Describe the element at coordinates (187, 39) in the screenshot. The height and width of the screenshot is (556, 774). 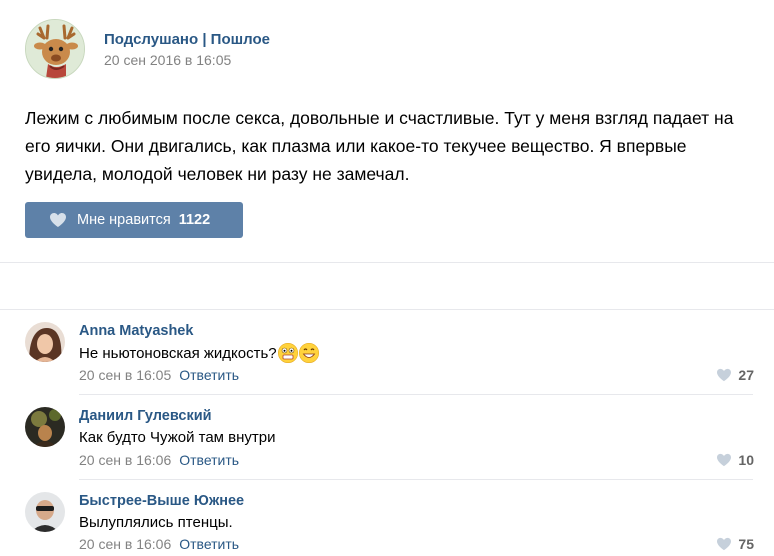
I see `post-author: Подслушано | Пошлое` at that location.